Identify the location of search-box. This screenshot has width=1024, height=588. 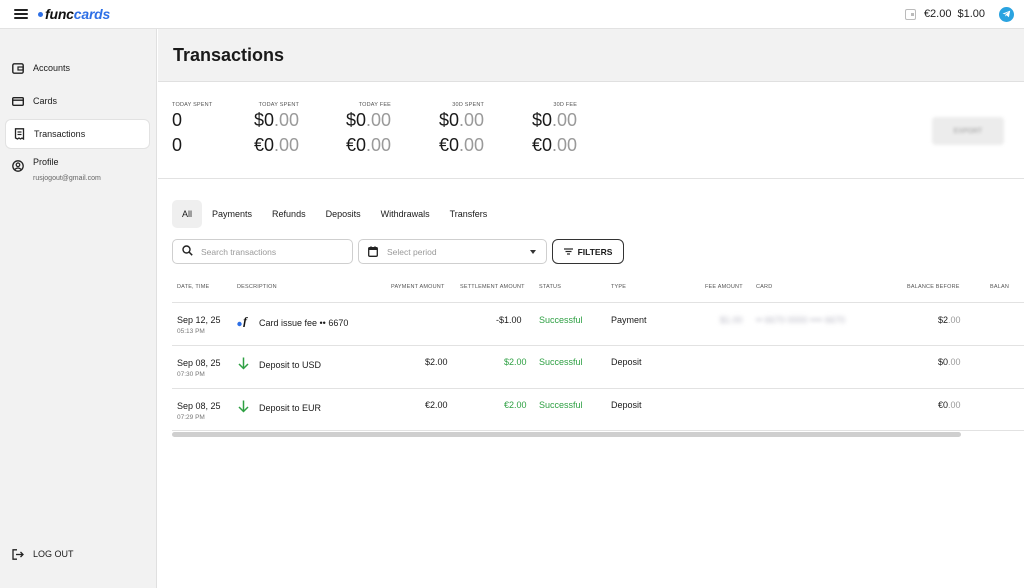
(262, 251).